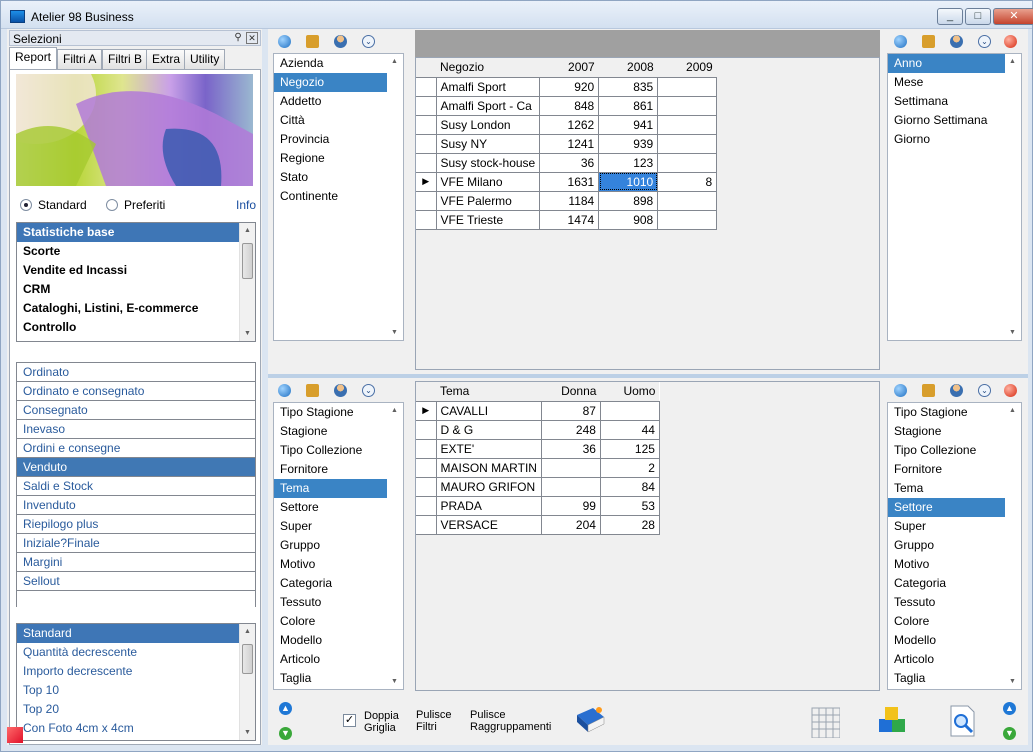 This screenshot has width=1033, height=752. I want to click on pin-icon: ⚲, so click(238, 38).